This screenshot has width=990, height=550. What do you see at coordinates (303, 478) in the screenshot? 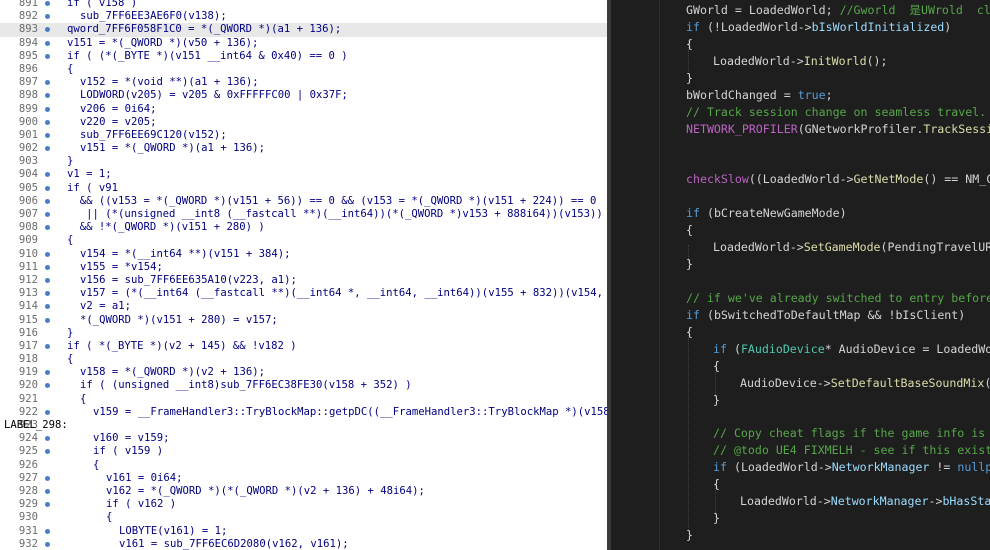
I see `ida-code-line: 927 v161 = 0i64;` at bounding box center [303, 478].